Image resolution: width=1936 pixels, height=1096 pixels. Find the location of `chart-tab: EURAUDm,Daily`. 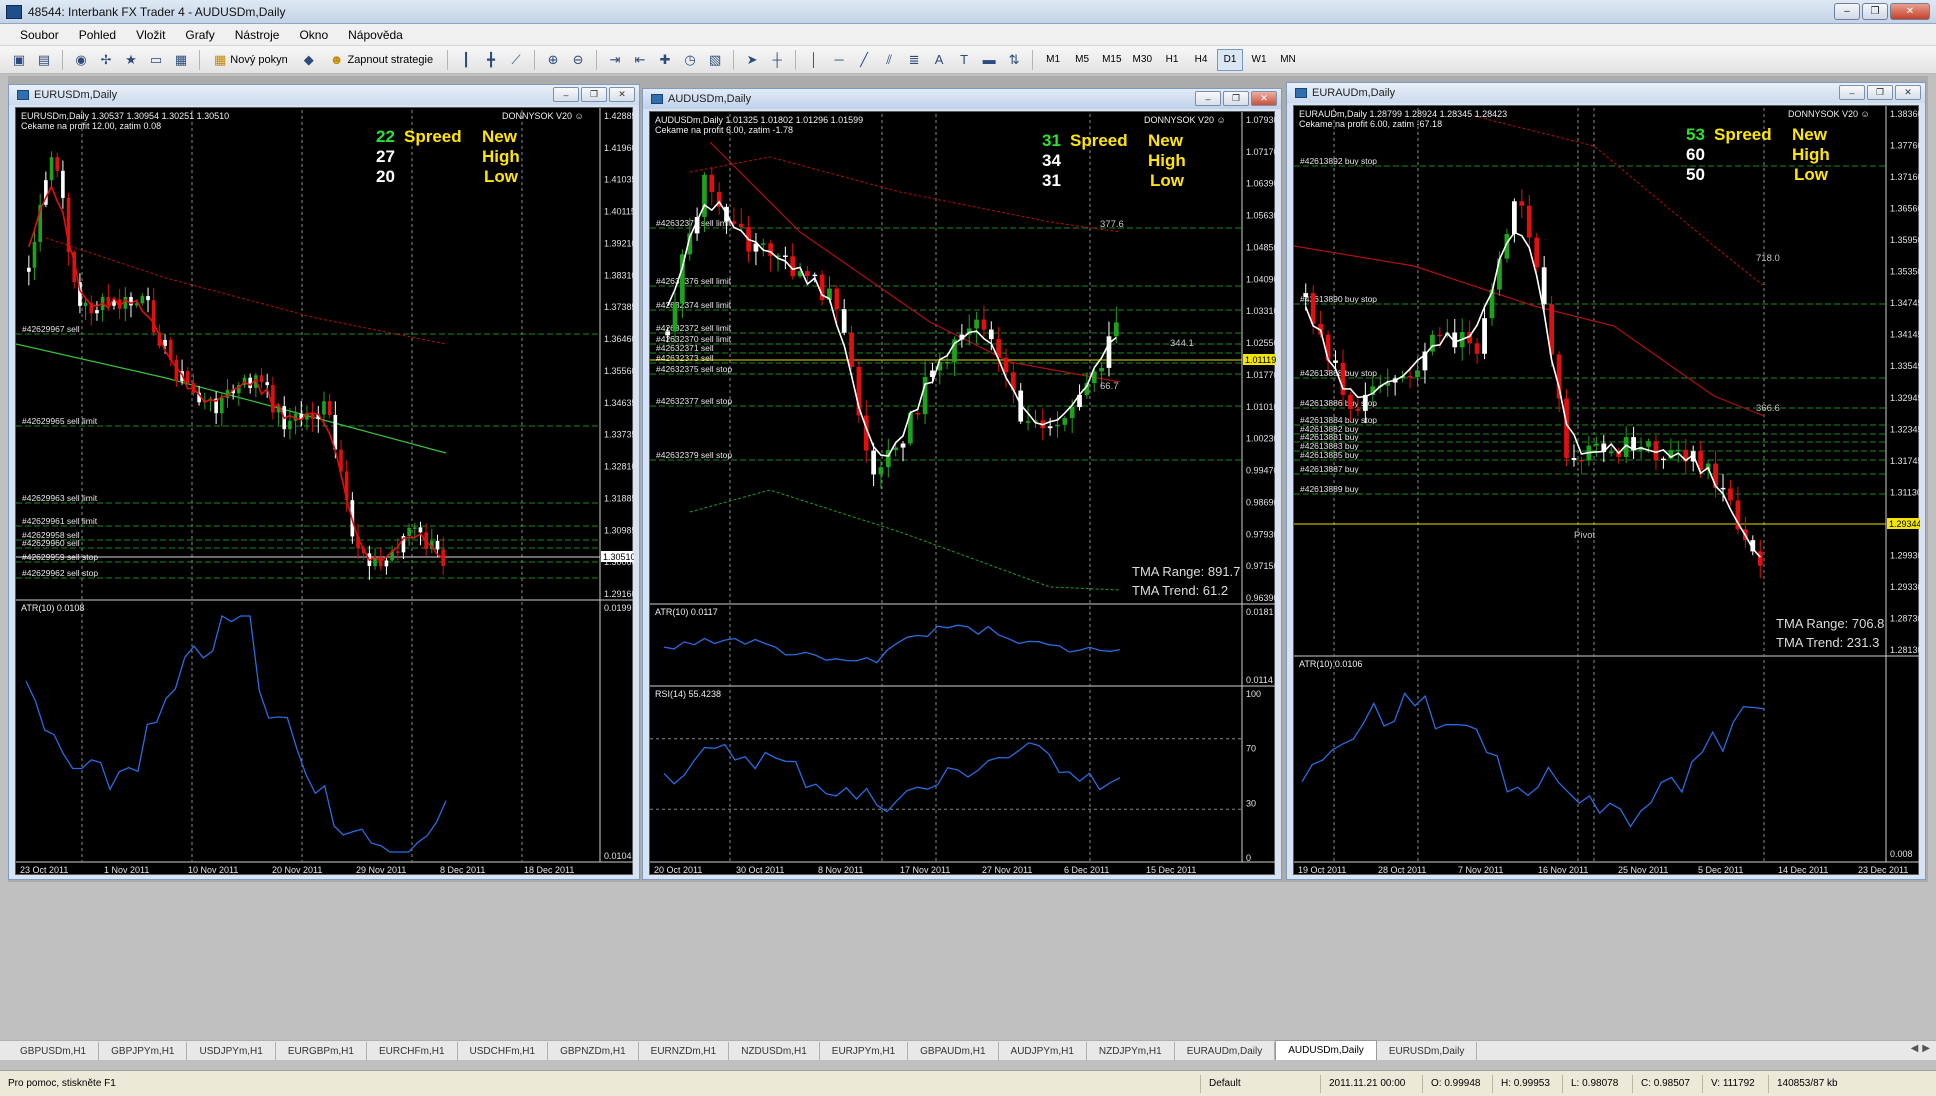

chart-tab: EURAUDm,Daily is located at coordinates (1225, 1051).